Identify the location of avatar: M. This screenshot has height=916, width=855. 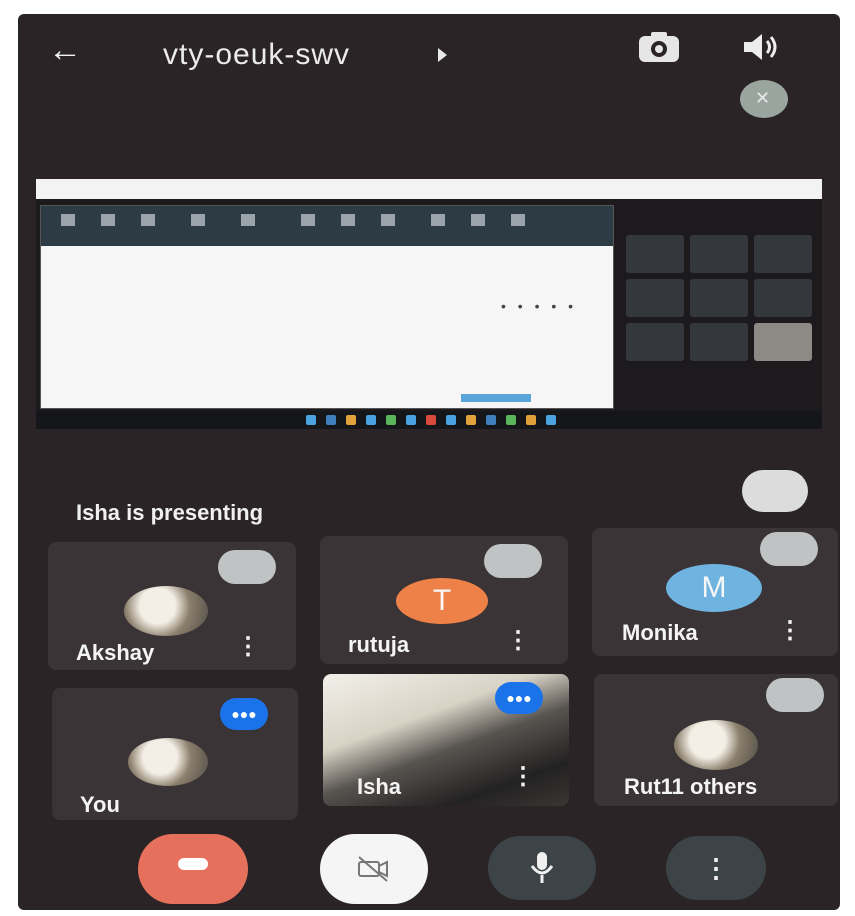
(714, 588).